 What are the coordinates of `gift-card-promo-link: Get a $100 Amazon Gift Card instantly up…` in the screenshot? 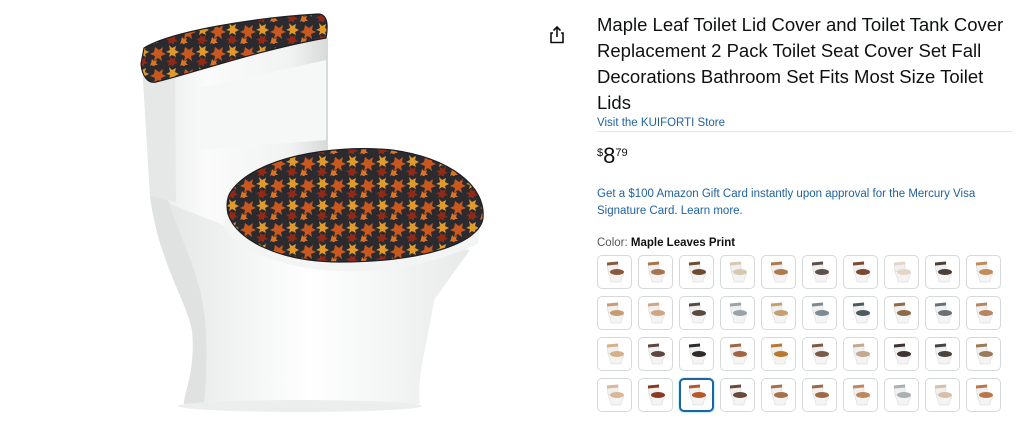 It's located at (797, 203).